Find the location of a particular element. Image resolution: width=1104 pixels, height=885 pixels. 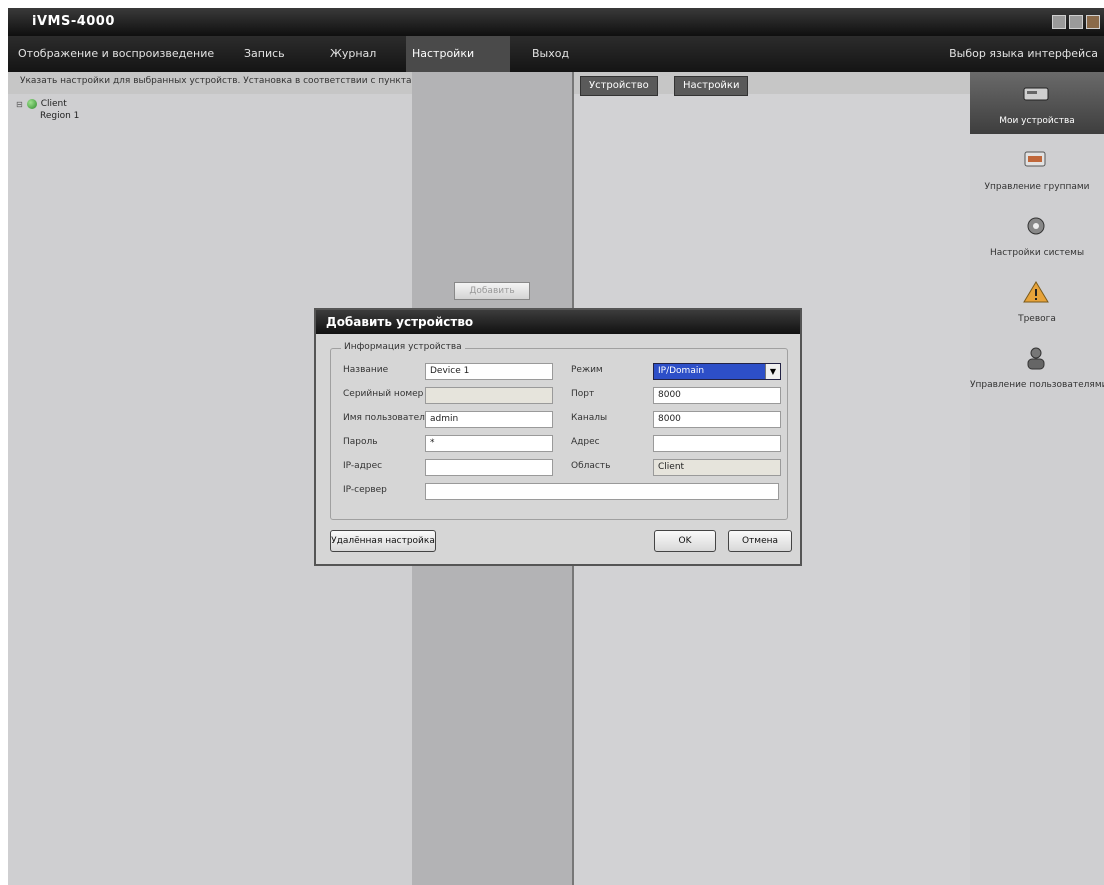

warning-icon is located at coordinates (1036, 292).